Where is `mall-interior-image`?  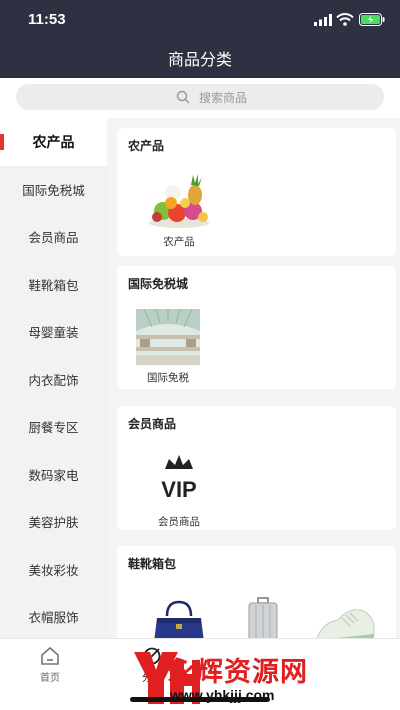
mall-interior-image is located at coordinates (168, 337).